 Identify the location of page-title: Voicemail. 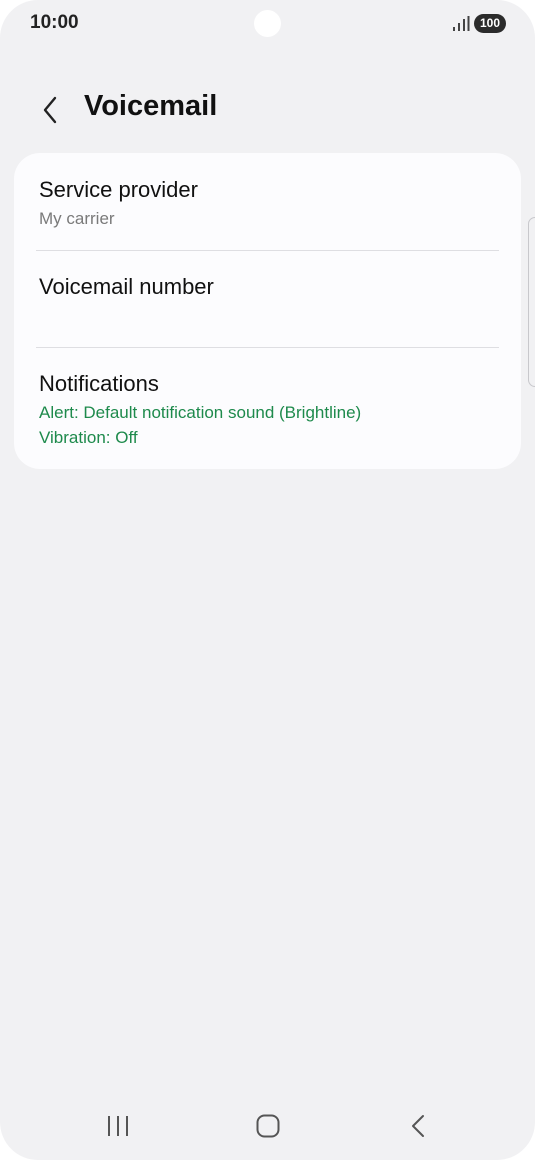
(151, 106).